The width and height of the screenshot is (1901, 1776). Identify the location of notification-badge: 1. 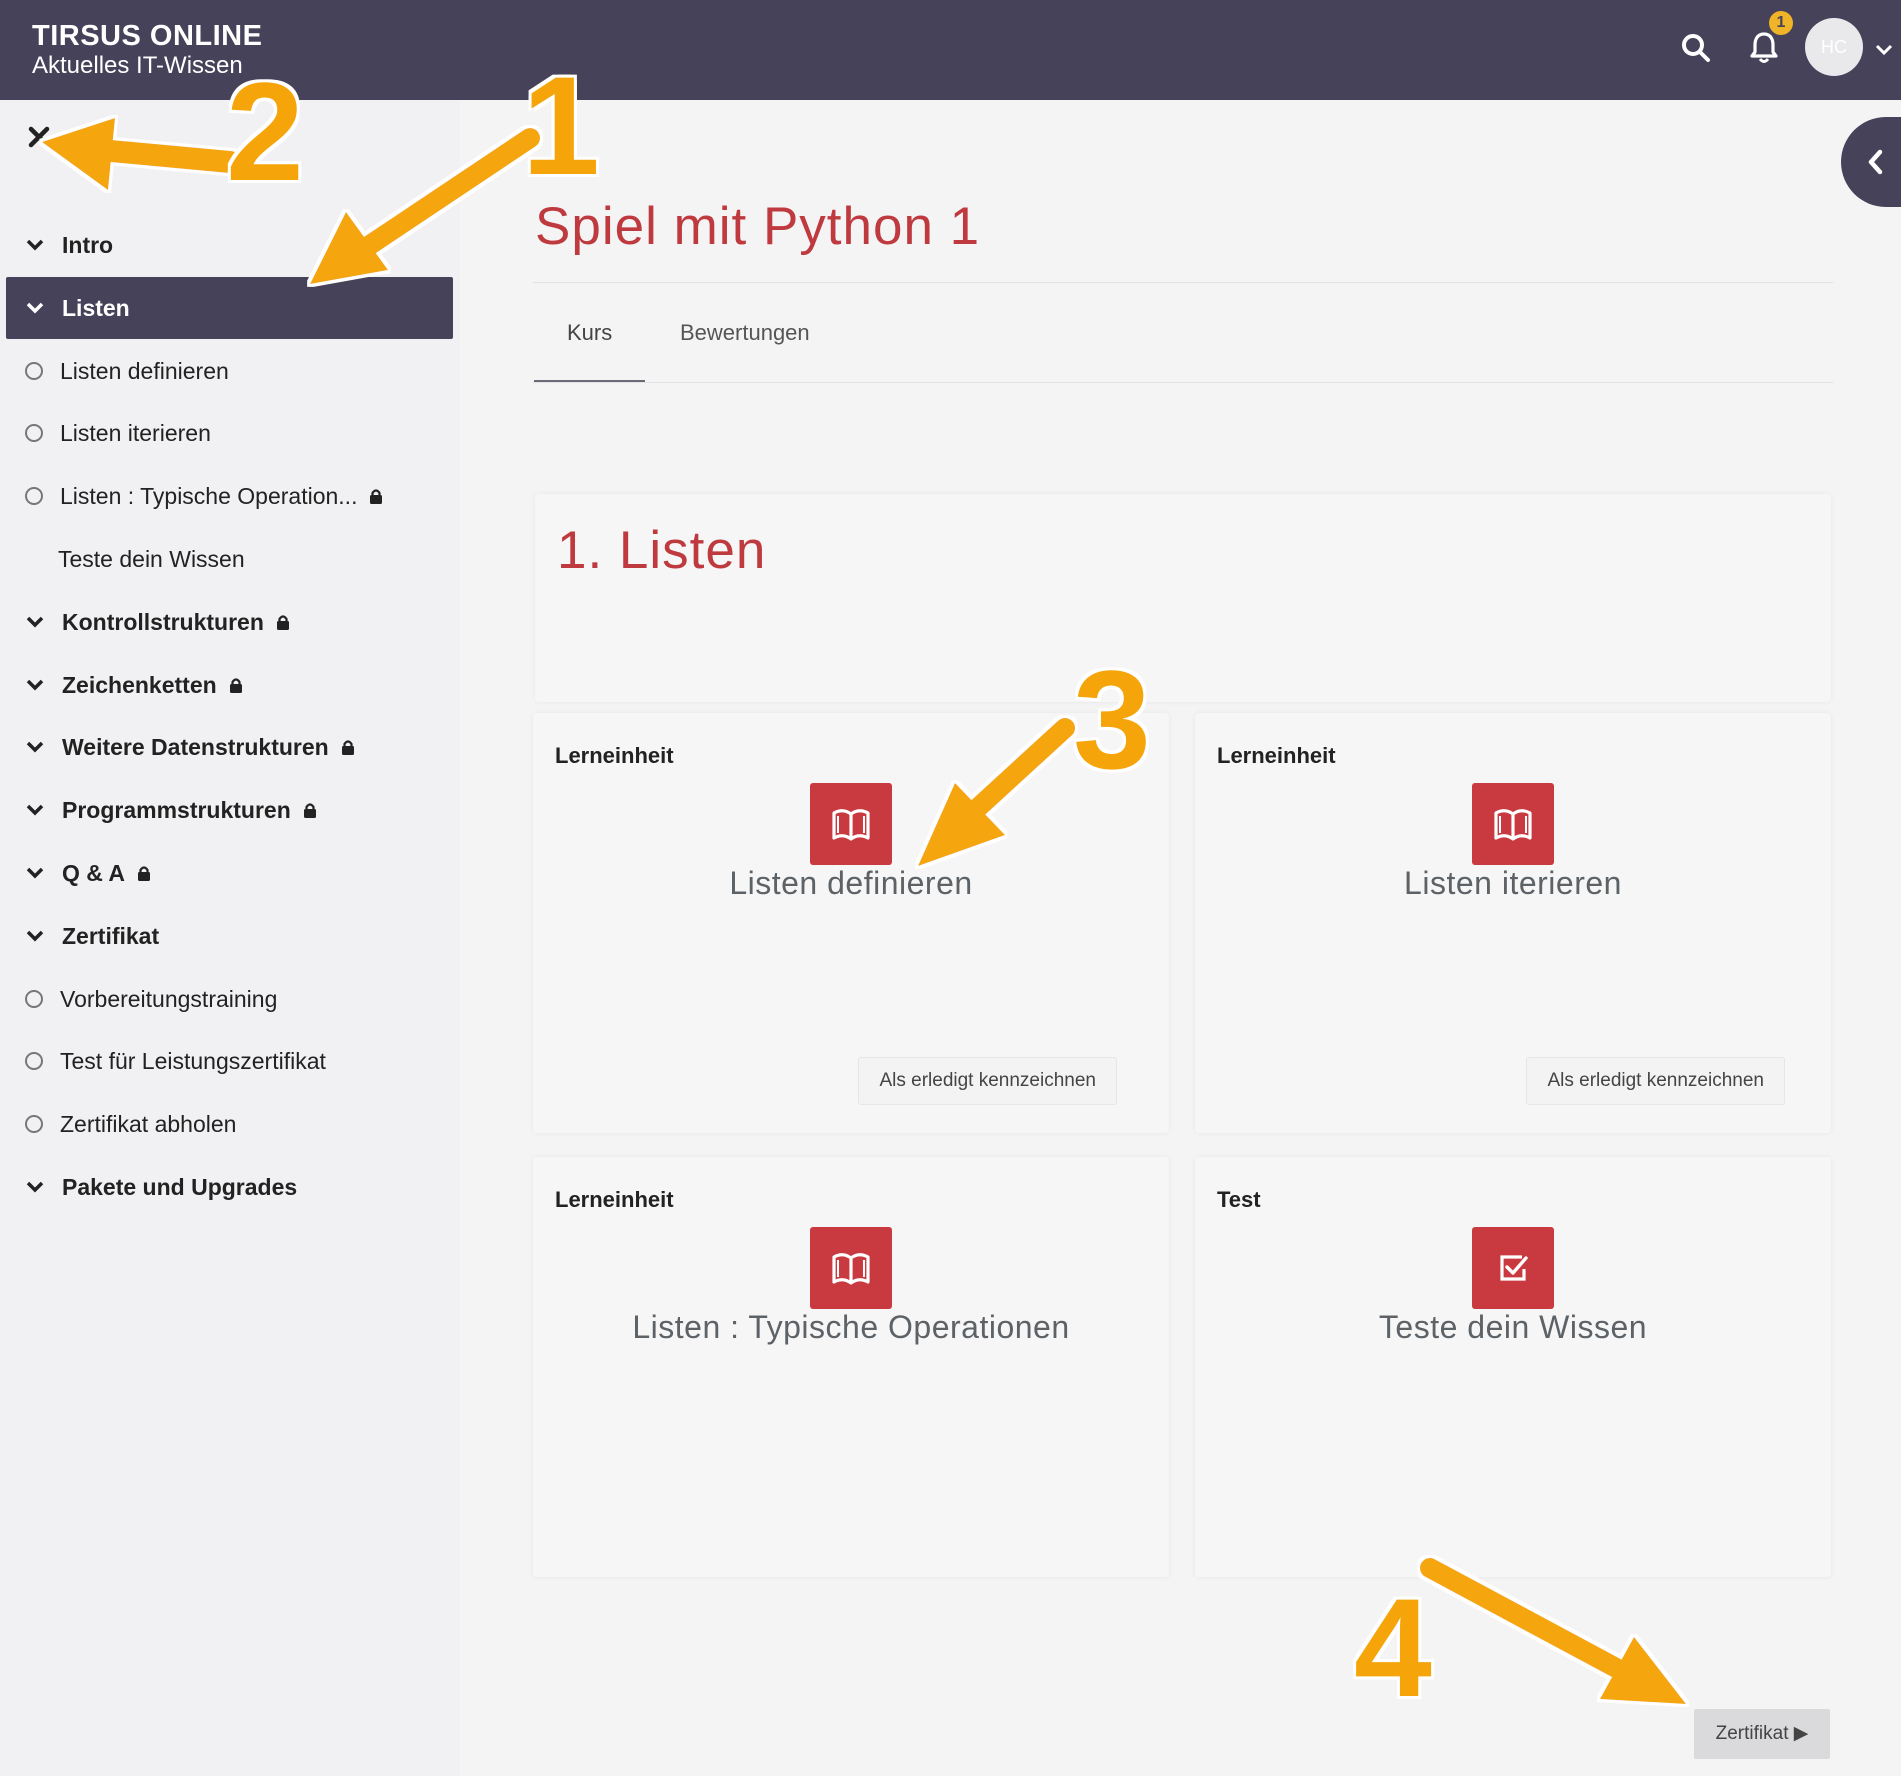
(1781, 23).